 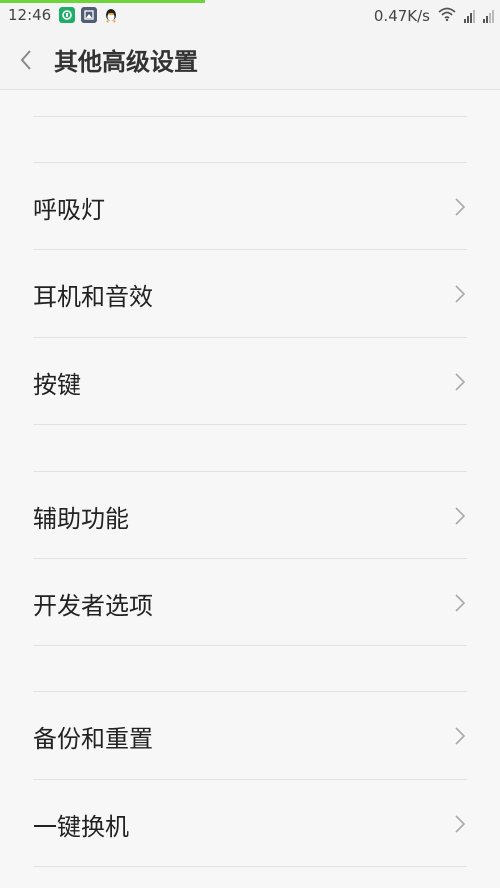 I want to click on app-header: 其他高级设置, so click(x=250, y=60).